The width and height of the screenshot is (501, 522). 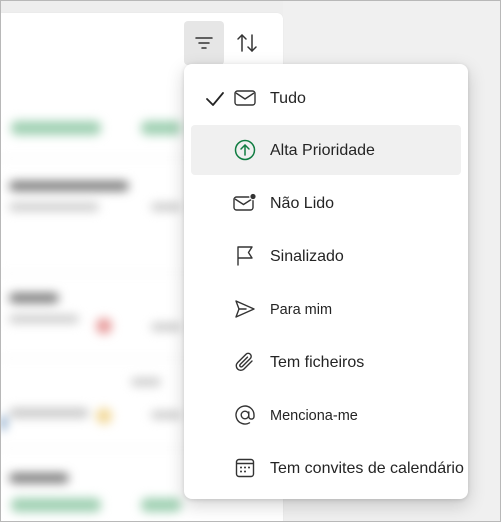 What do you see at coordinates (245, 150) in the screenshot?
I see `arrow-up-circle-icon` at bounding box center [245, 150].